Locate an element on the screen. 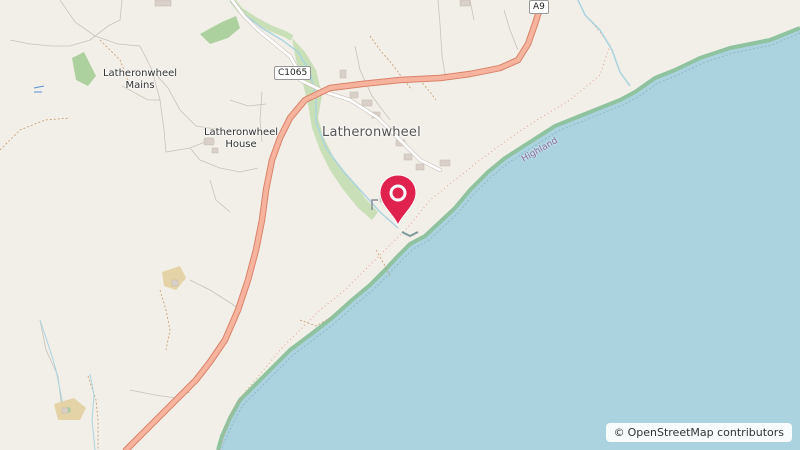 Image resolution: width=800 pixels, height=450 pixels. map-pin-icon is located at coordinates (398, 200).